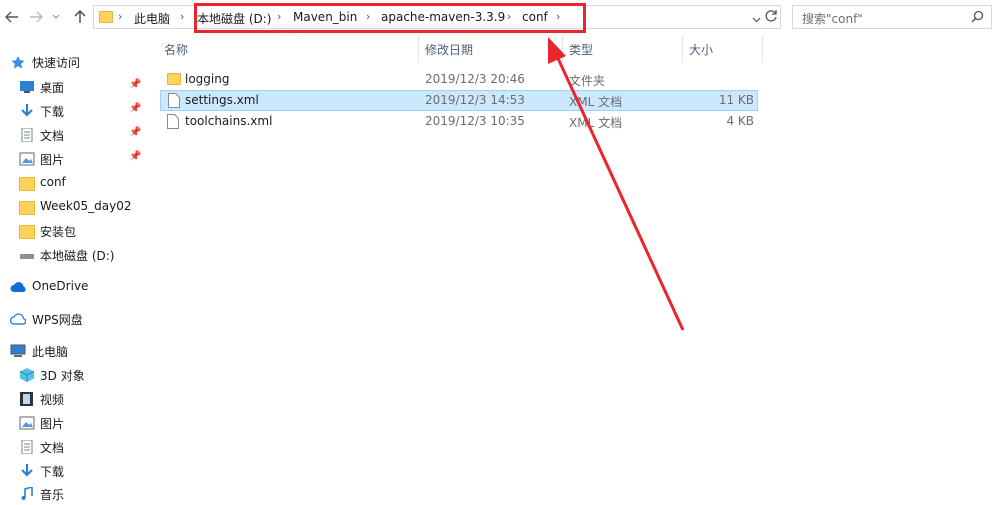 The height and width of the screenshot is (505, 994). What do you see at coordinates (616, 184) in the screenshot?
I see `annotation-arrow` at bounding box center [616, 184].